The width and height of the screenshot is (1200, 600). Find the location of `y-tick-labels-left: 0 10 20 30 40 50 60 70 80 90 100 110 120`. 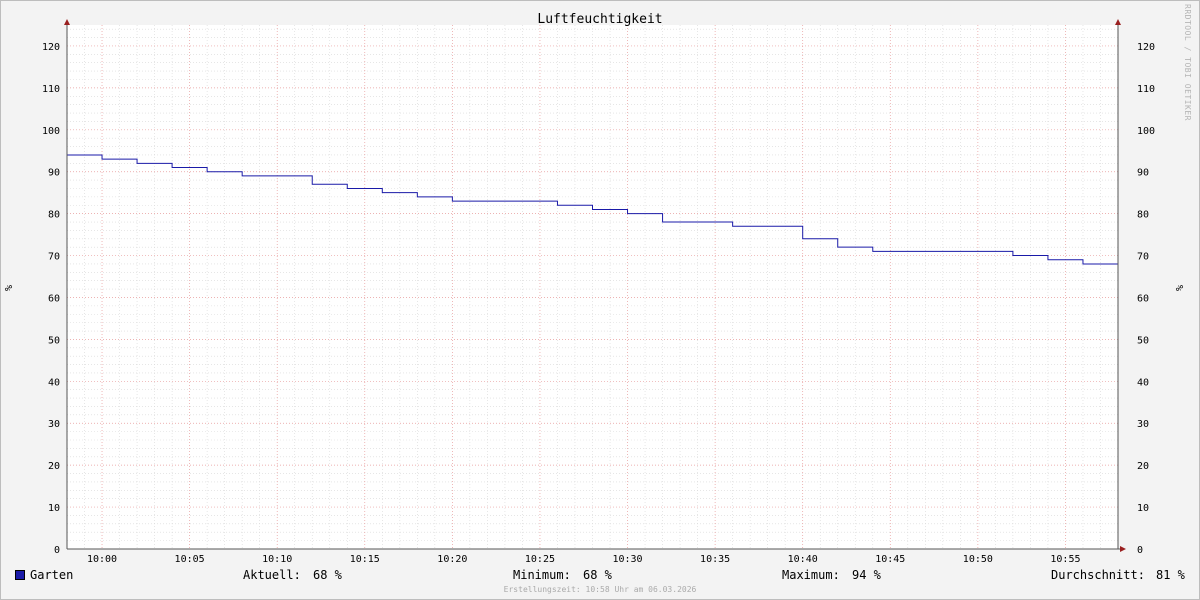

y-tick-labels-left: 0 10 20 30 40 50 60 70 80 90 100 110 120 is located at coordinates (51, 299).